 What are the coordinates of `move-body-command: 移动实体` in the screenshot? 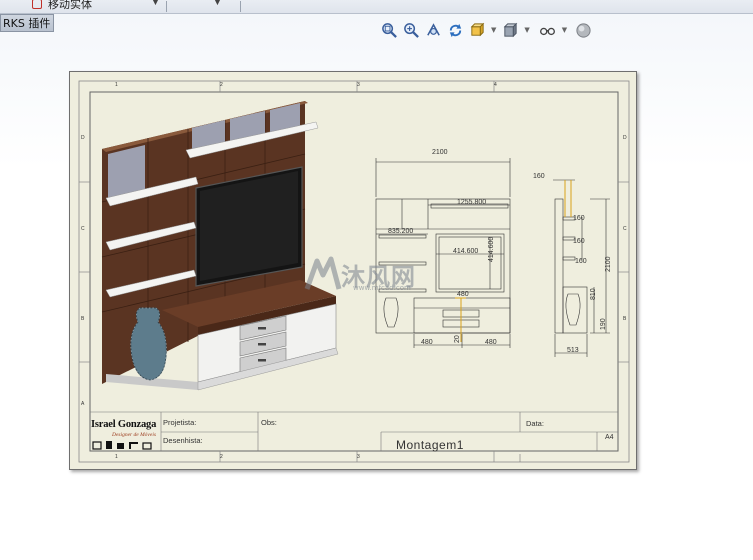 It's located at (62, 6).